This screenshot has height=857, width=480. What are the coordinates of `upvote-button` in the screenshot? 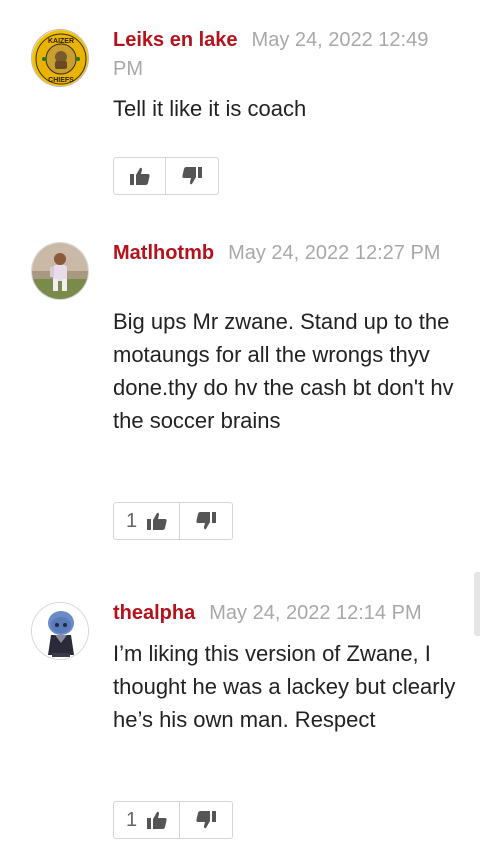 It's located at (140, 176).